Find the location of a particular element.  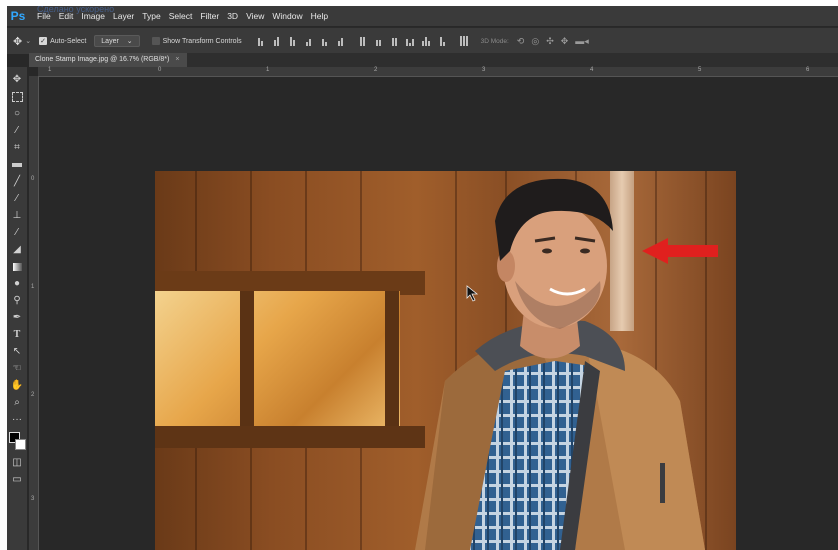

path-select-tool: ↖ is located at coordinates (17, 352).